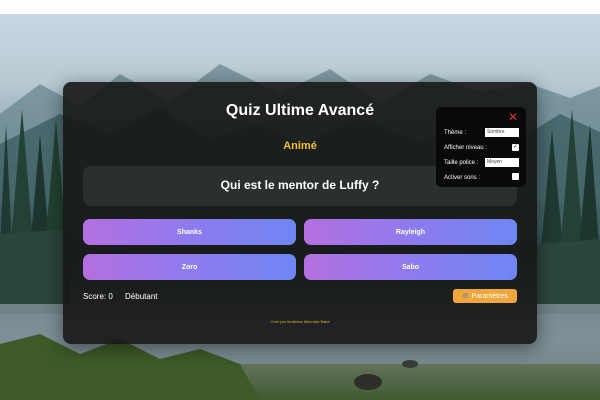 The height and width of the screenshot is (400, 600). What do you see at coordinates (189, 267) in the screenshot?
I see `answer-button-zoro: Zoro` at bounding box center [189, 267].